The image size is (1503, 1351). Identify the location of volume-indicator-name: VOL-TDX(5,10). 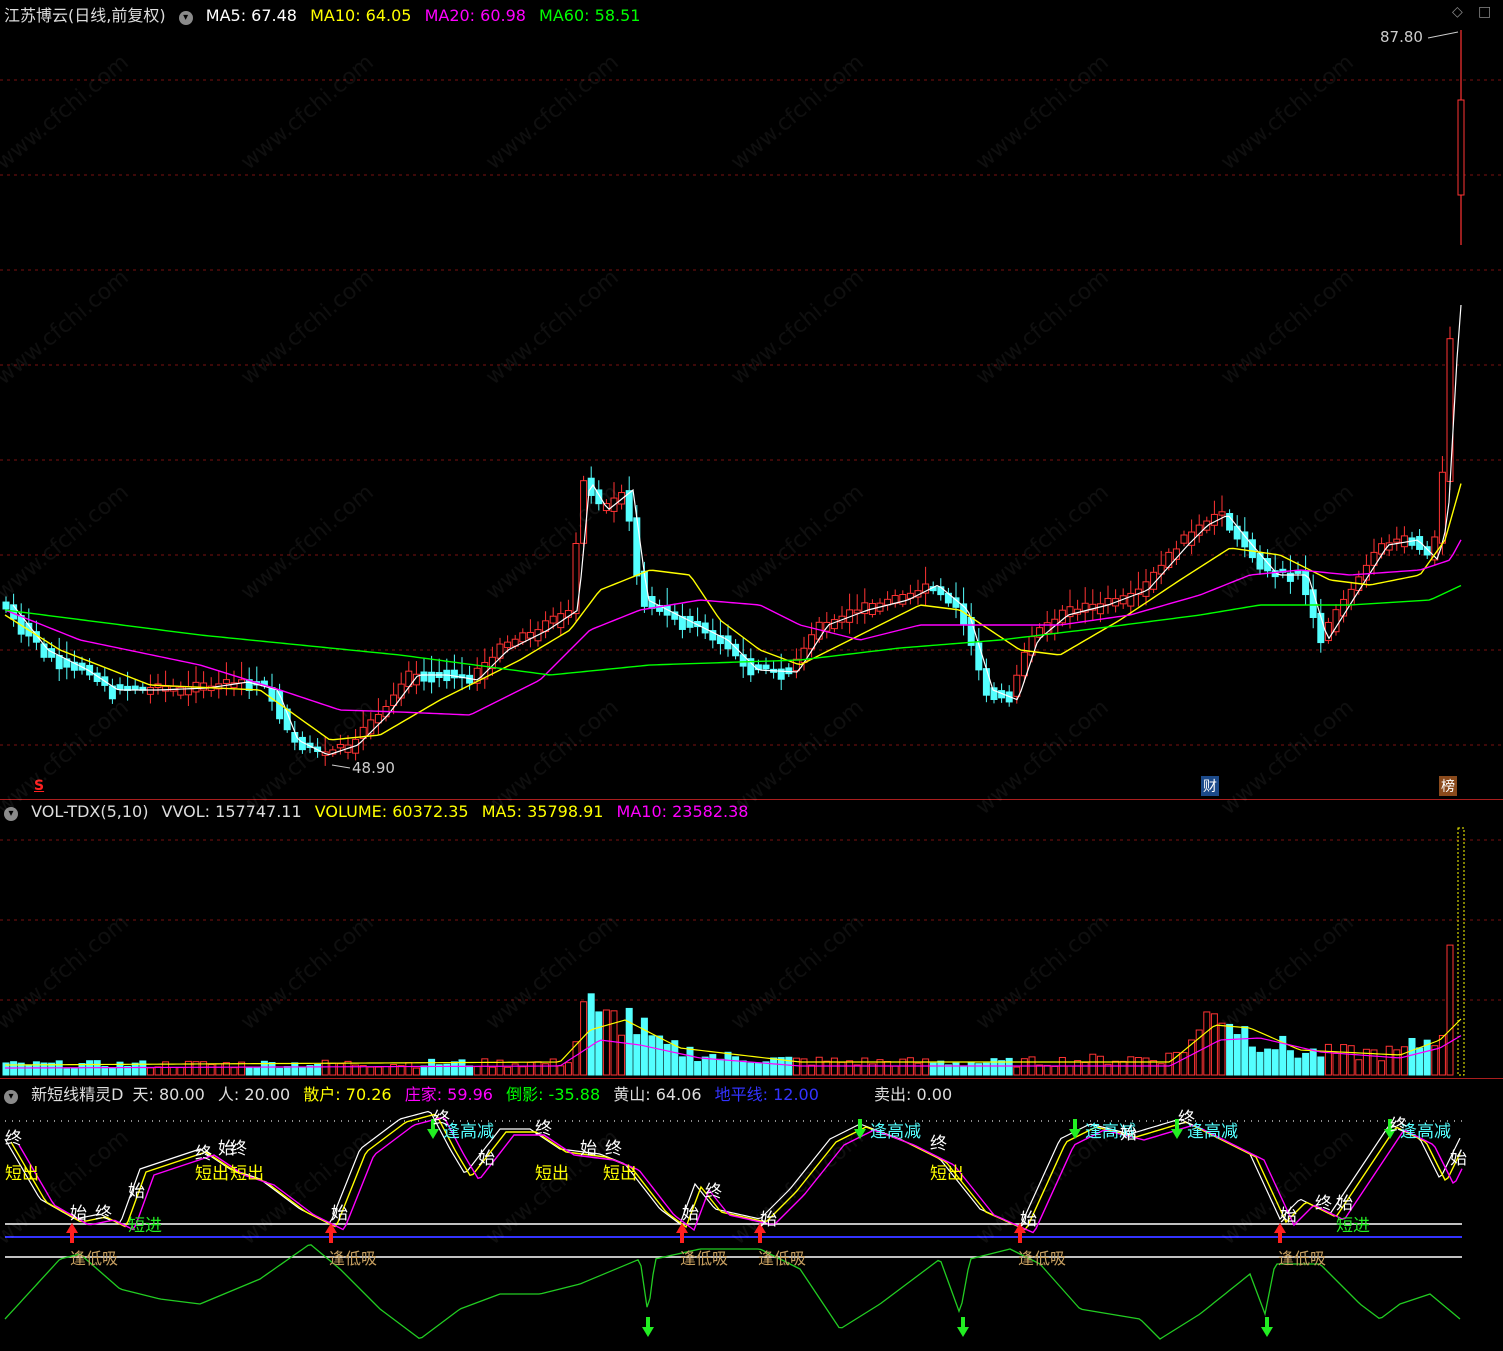
(89, 811).